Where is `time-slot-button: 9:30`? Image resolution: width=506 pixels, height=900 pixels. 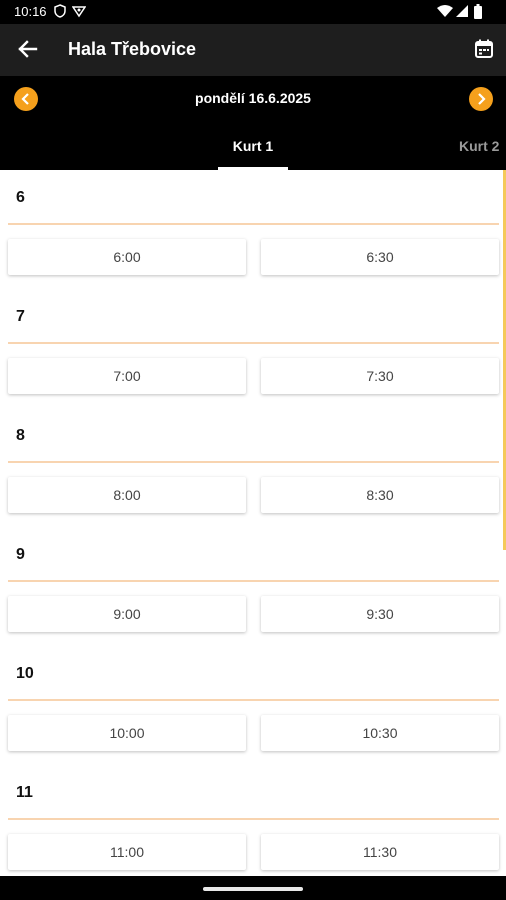 time-slot-button: 9:30 is located at coordinates (380, 614).